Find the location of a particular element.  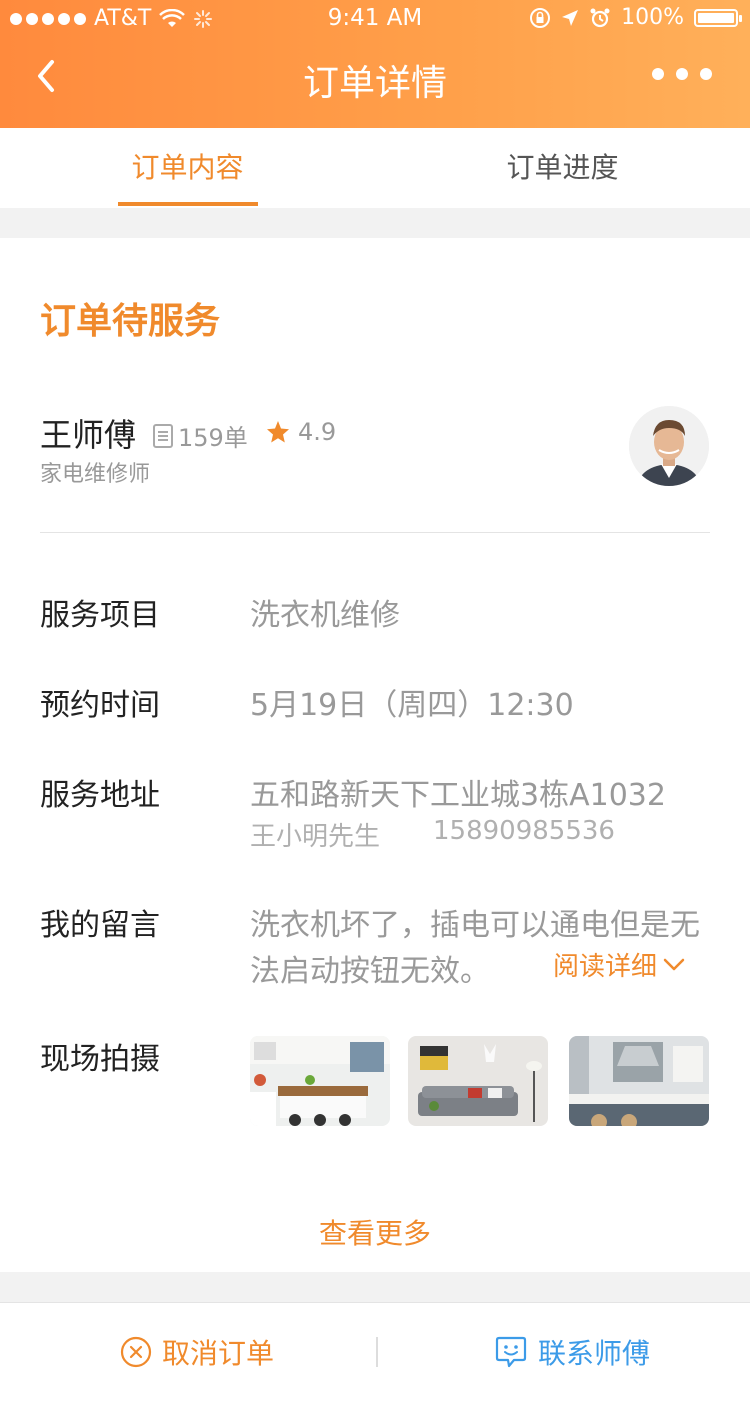

see-more-button: 查看更多 is located at coordinates (375, 1232).